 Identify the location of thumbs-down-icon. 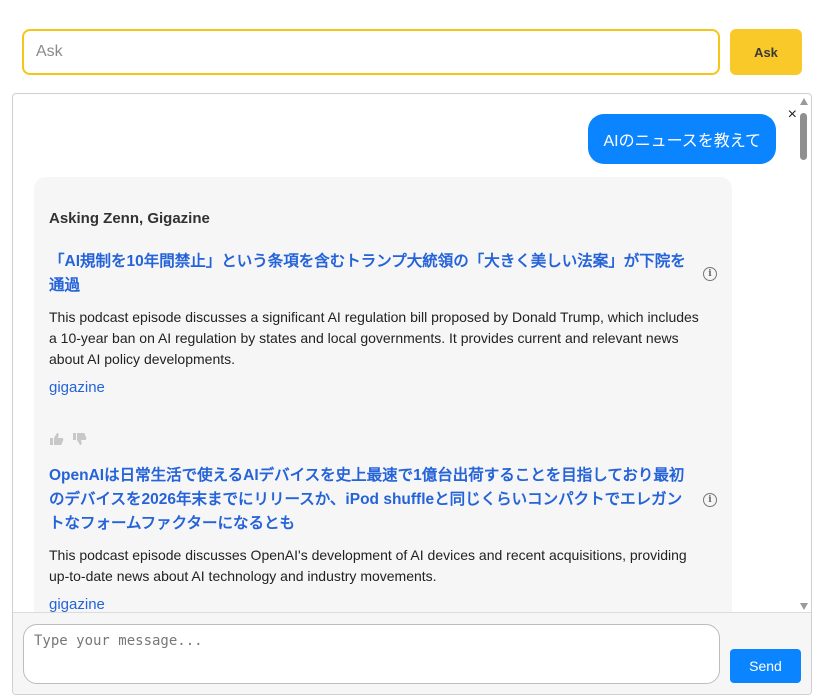
(79, 439).